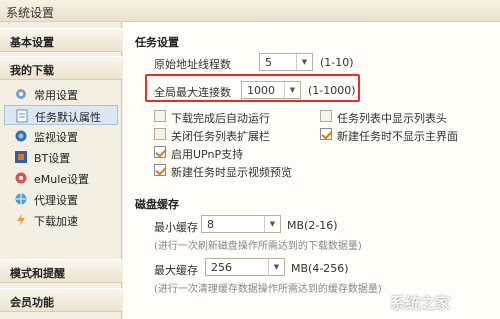 This screenshot has height=319, width=500. Describe the element at coordinates (68, 117) in the screenshot. I see `sidebar-item-label: 任务默认属性` at that location.